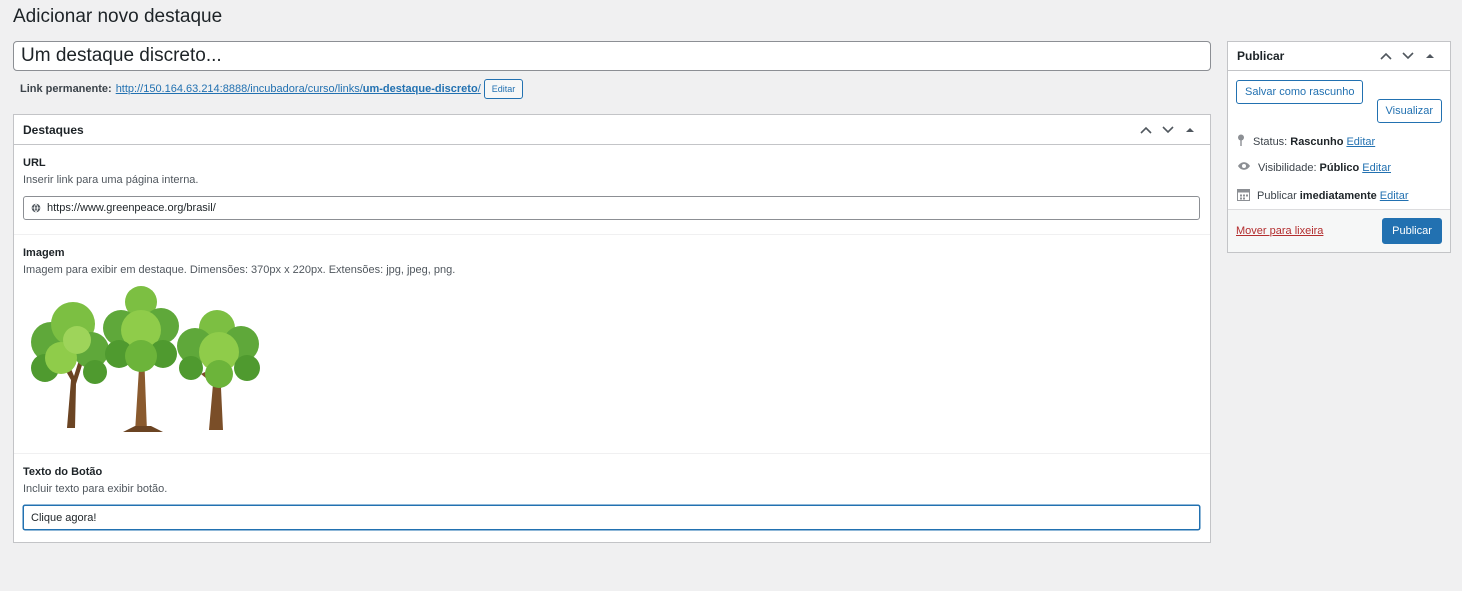  What do you see at coordinates (118, 16) in the screenshot?
I see `page-title: Adicionar novo destaque` at bounding box center [118, 16].